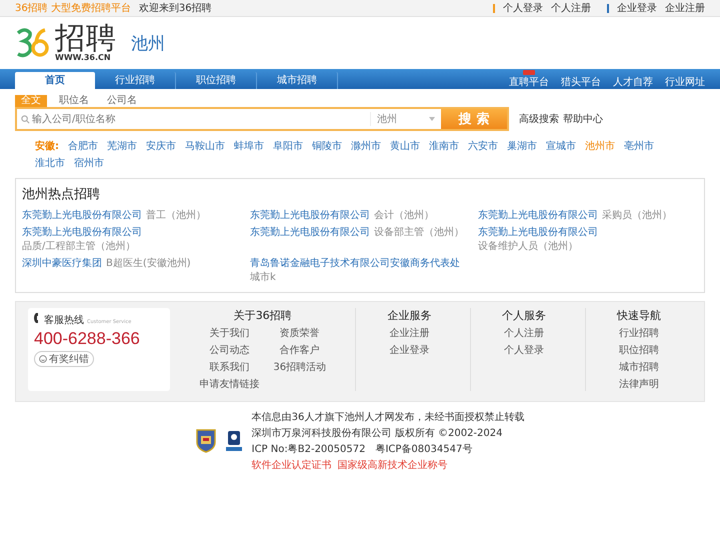 The image size is (720, 540). Describe the element at coordinates (393, 465) in the screenshot. I see `certificate-link: 国家级高新技术企业称号` at that location.